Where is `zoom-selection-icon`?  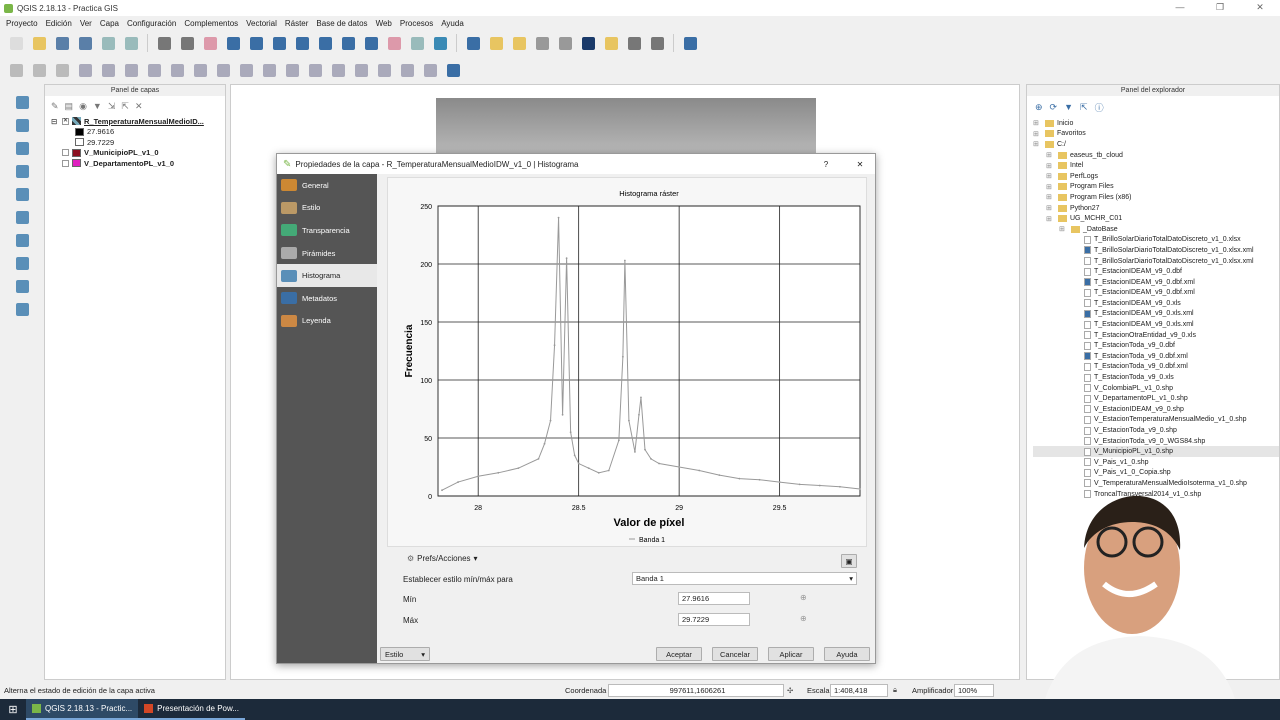 zoom-selection-icon is located at coordinates (325, 43).